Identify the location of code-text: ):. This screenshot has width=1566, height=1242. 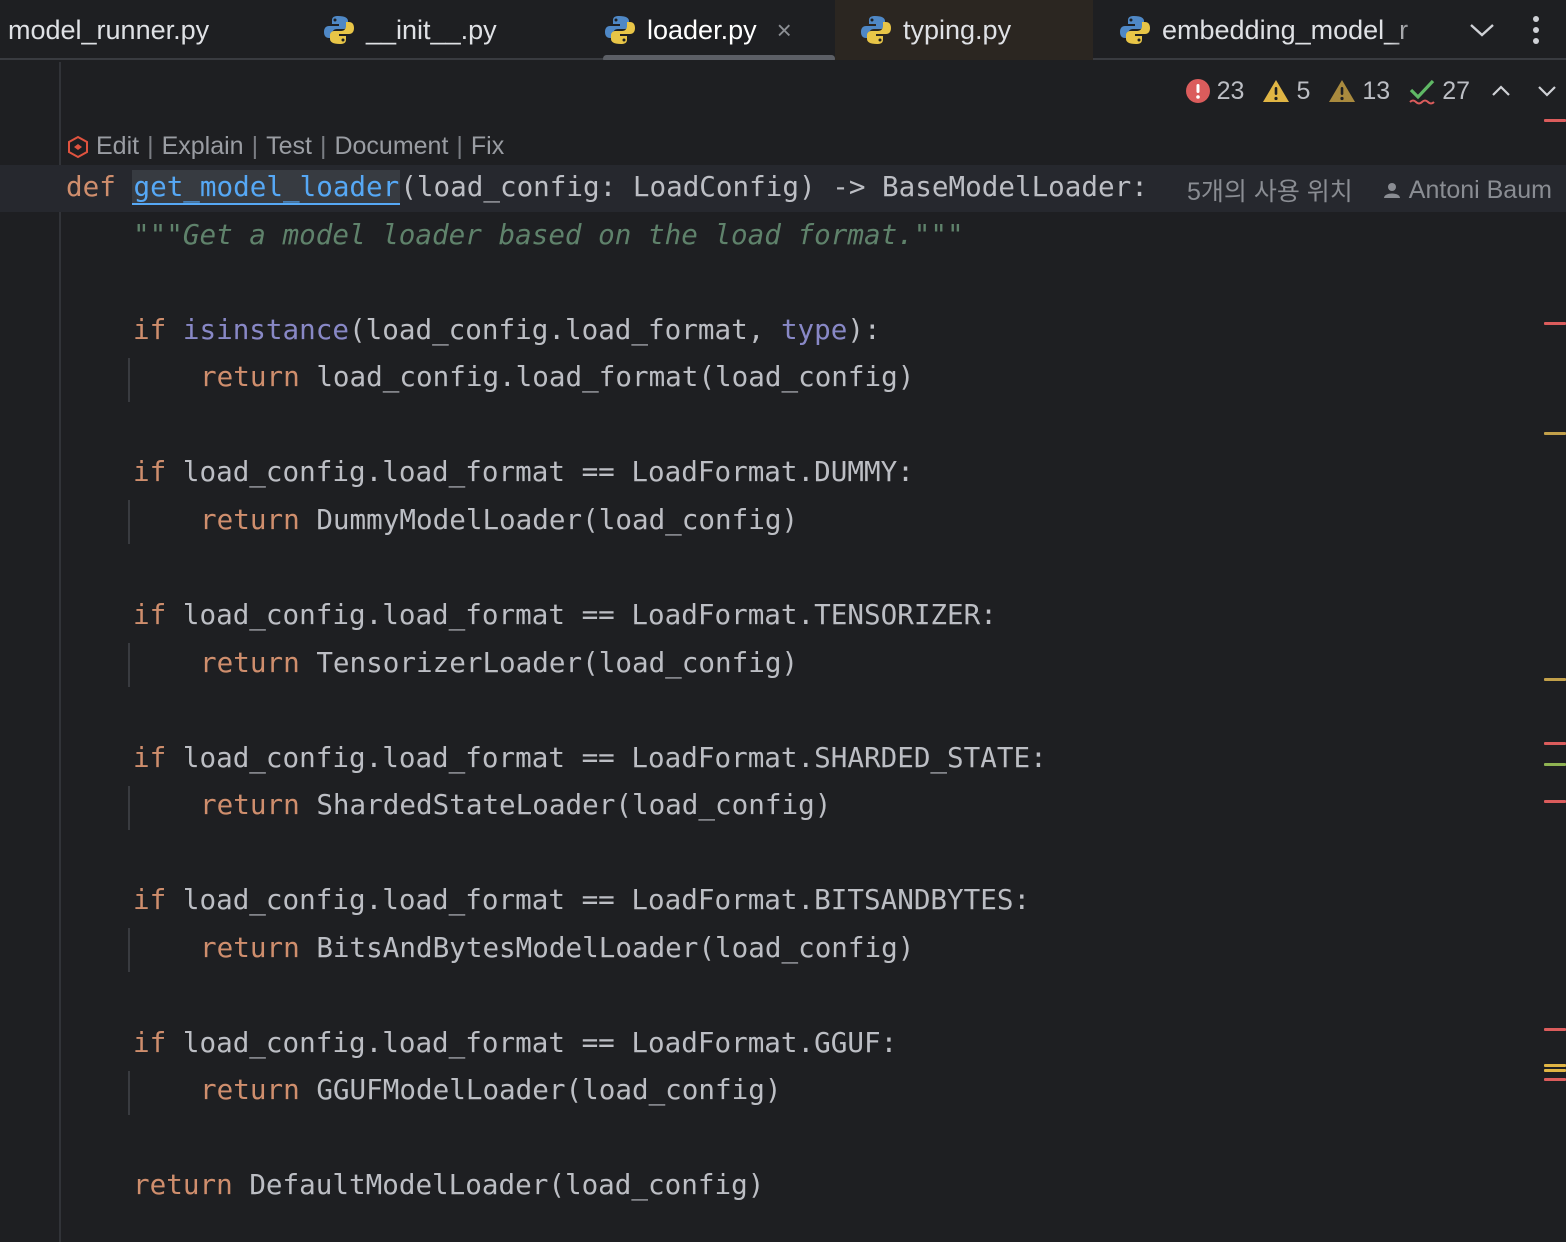
(864, 329).